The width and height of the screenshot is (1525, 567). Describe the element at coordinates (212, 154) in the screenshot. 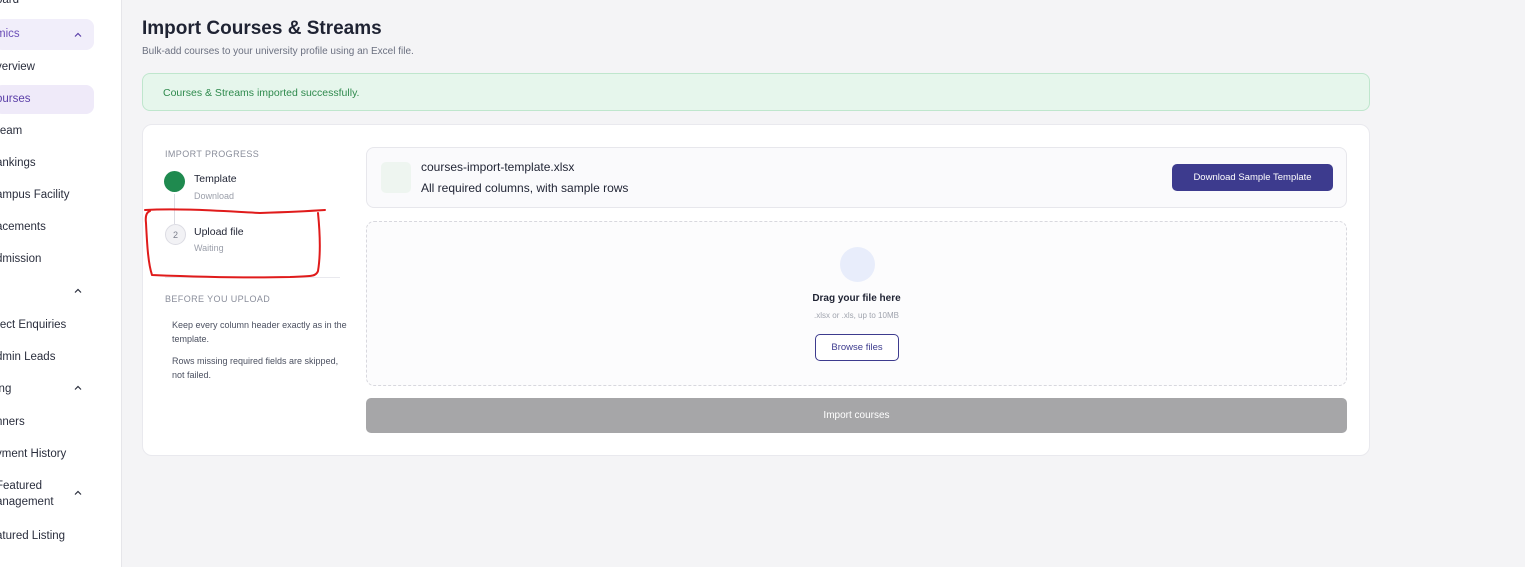

I see `import-progress-caption: IMPORT PROGRESS` at that location.